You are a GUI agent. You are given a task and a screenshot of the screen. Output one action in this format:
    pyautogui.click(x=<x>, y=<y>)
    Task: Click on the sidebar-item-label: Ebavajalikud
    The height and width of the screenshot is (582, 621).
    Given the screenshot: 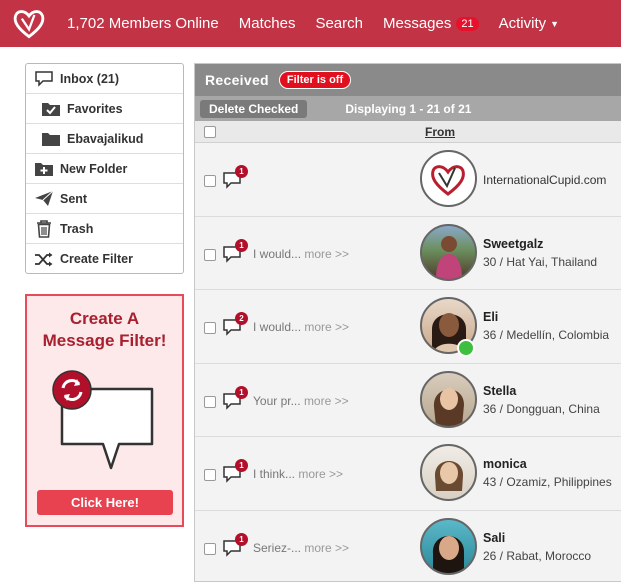 What is the action you would take?
    pyautogui.click(x=105, y=138)
    